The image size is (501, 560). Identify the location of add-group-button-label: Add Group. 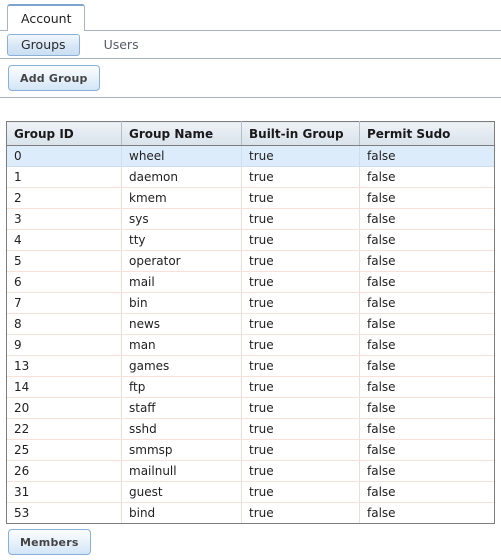
(54, 78).